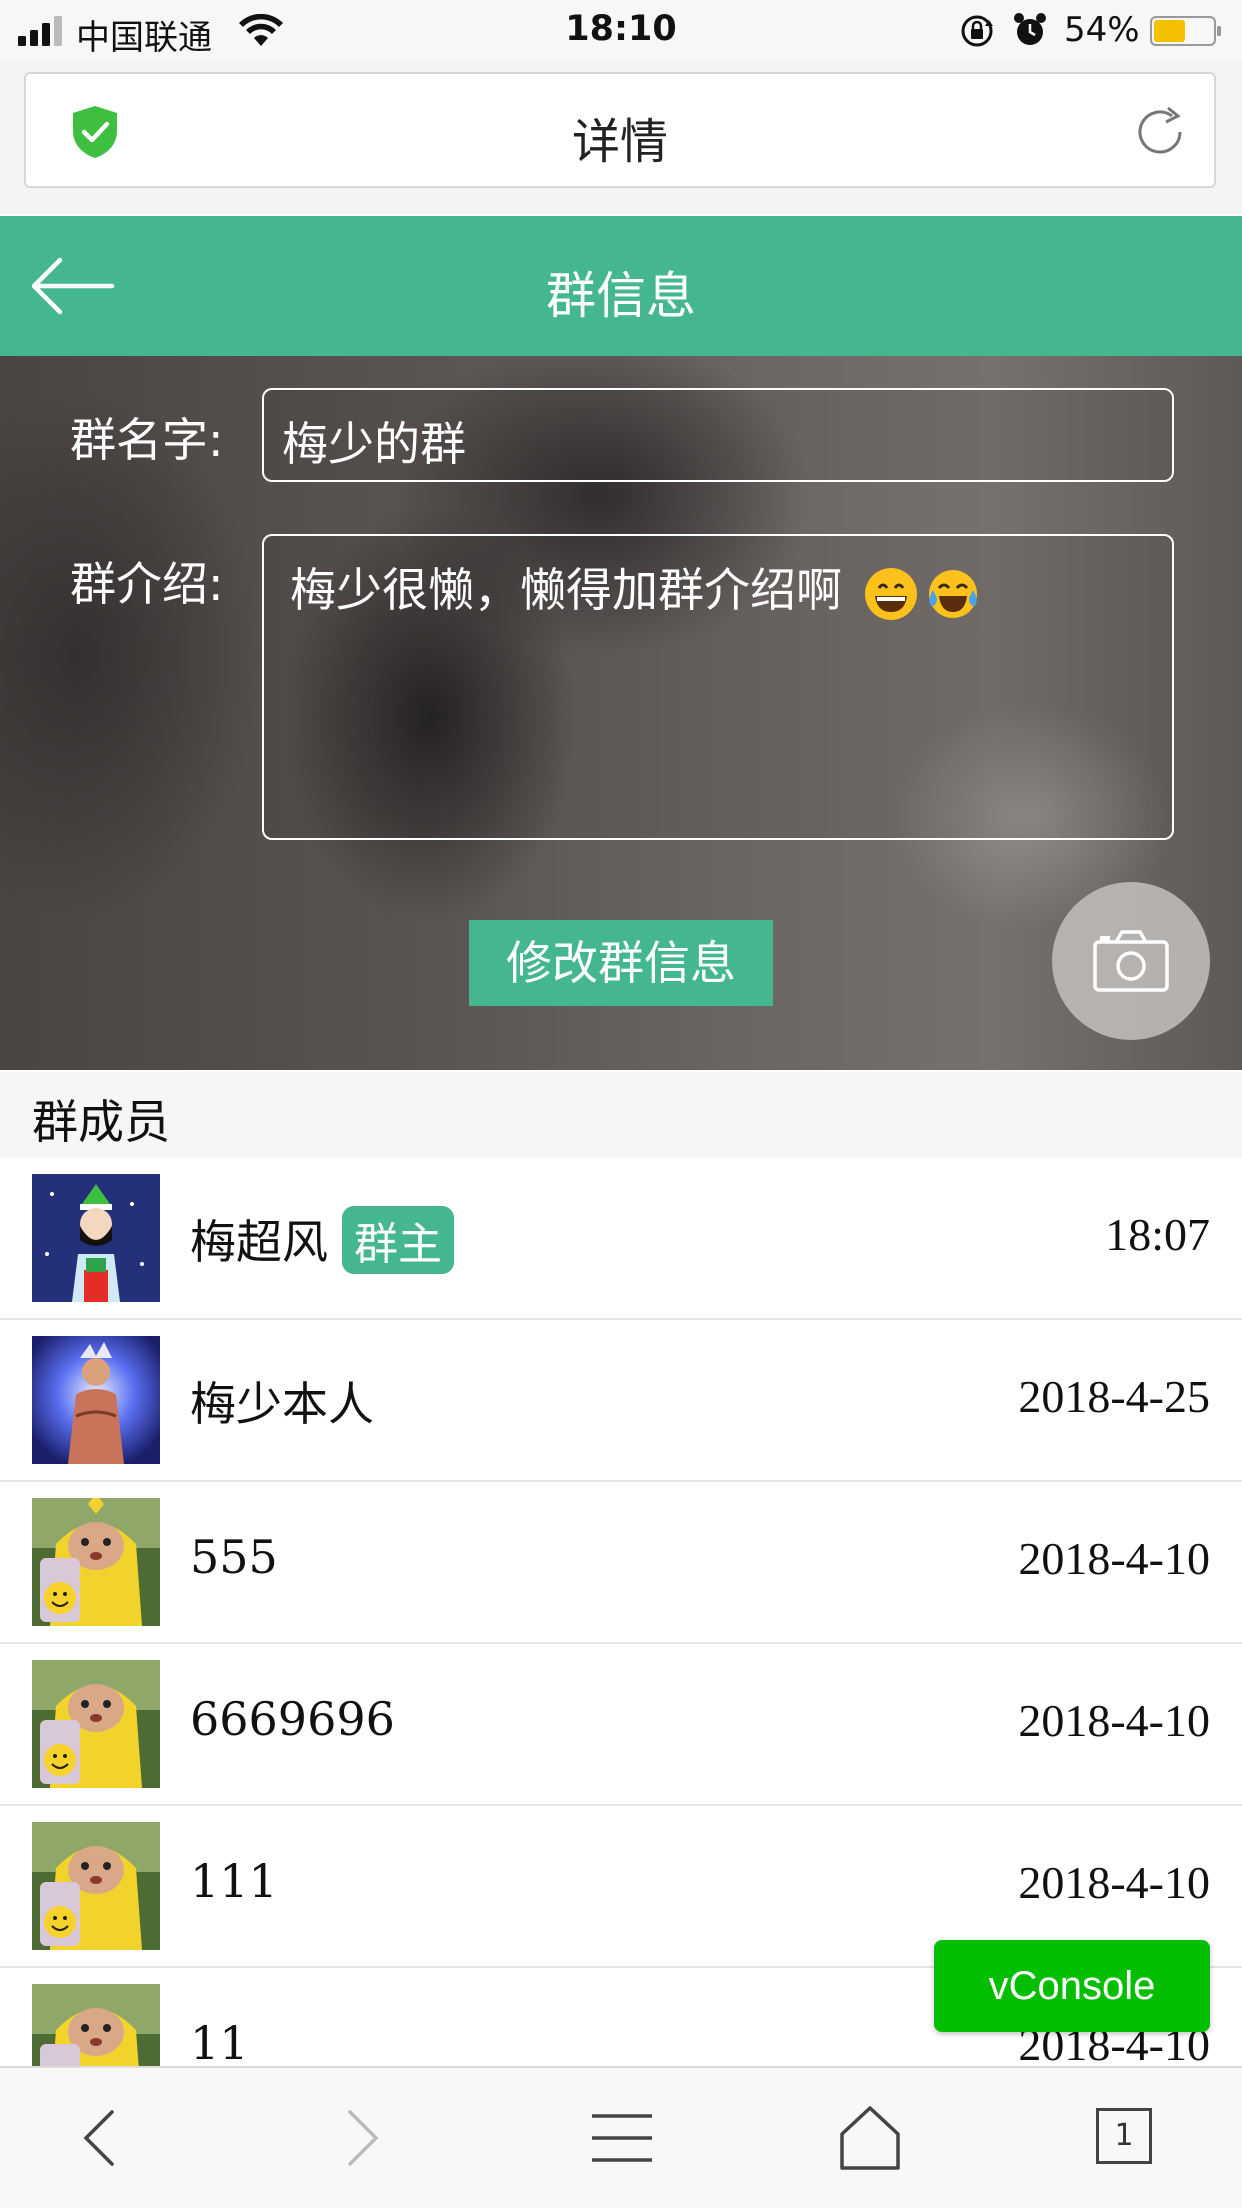 The width and height of the screenshot is (1242, 2208). I want to click on menu-icon, so click(622, 2138).